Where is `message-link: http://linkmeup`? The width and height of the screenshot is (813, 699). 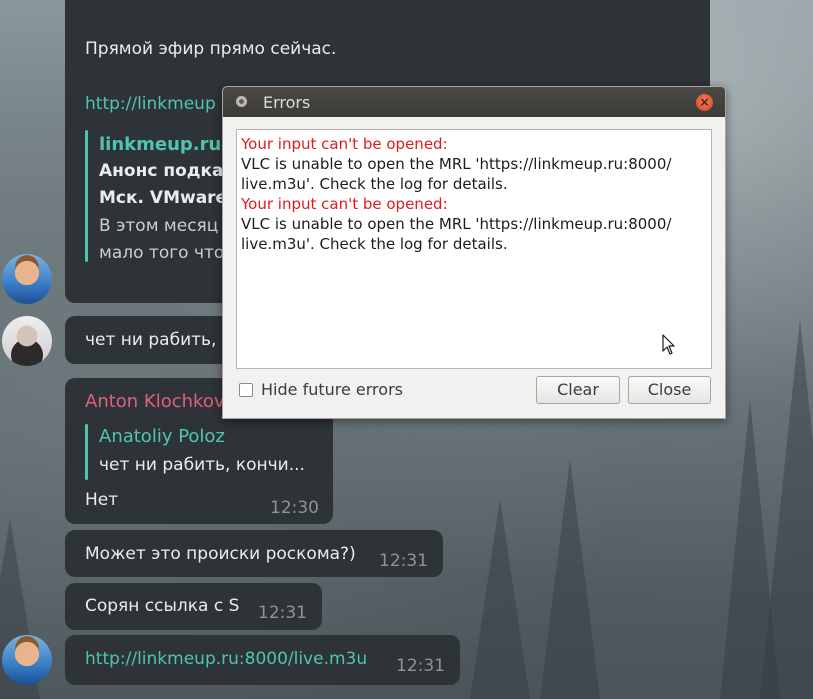
message-link: http://linkmeup is located at coordinates (150, 104).